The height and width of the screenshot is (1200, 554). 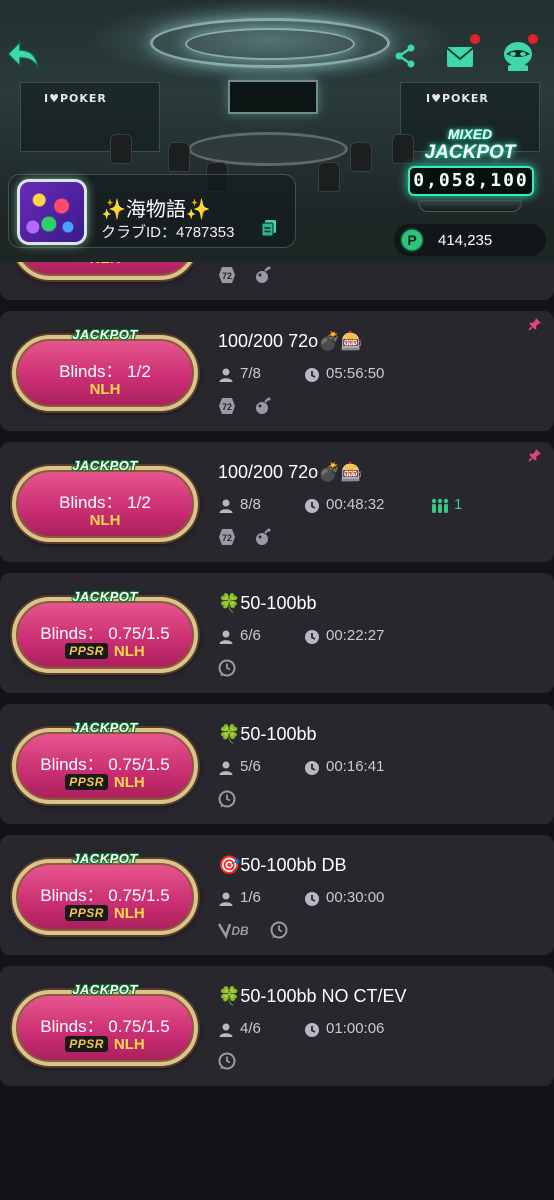 What do you see at coordinates (312, 996) in the screenshot?
I see `table-title: 🍀50-100bb NO CT/EV` at bounding box center [312, 996].